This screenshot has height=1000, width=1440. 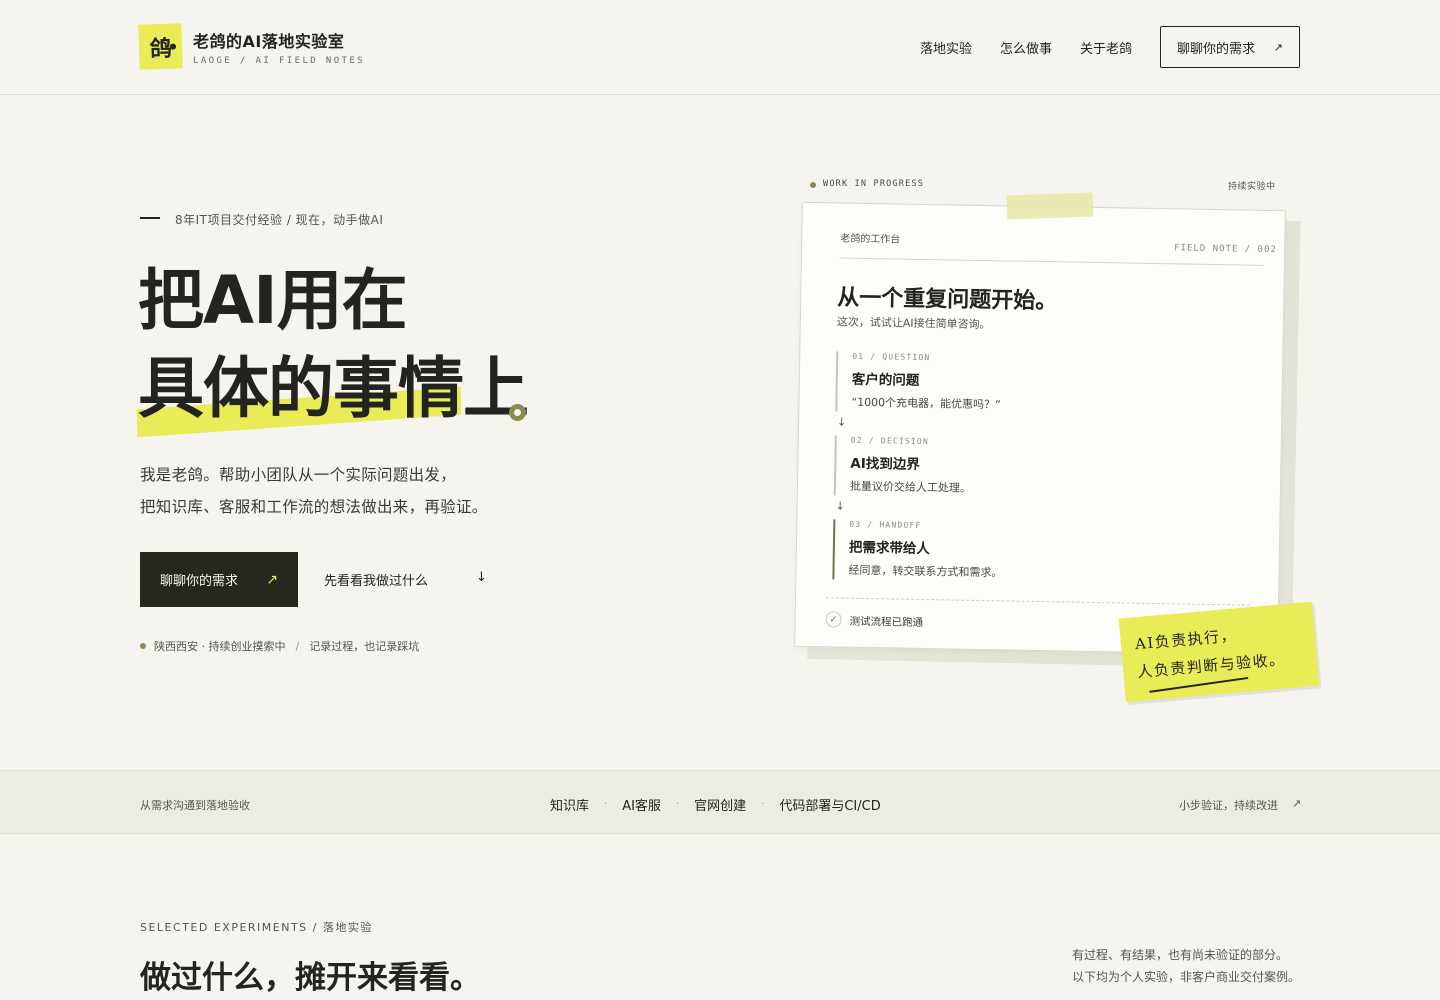 What do you see at coordinates (925, 571) in the screenshot?
I see `step-text: 经同意，转交联系方式和需求。` at bounding box center [925, 571].